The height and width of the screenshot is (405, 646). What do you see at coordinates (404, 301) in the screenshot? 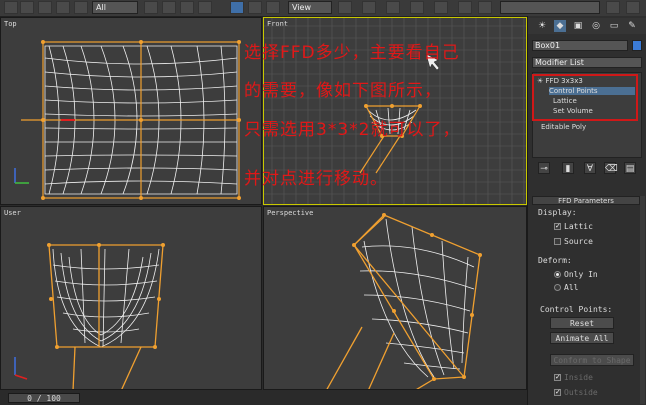
I see `perspective-view-mesh` at bounding box center [404, 301].